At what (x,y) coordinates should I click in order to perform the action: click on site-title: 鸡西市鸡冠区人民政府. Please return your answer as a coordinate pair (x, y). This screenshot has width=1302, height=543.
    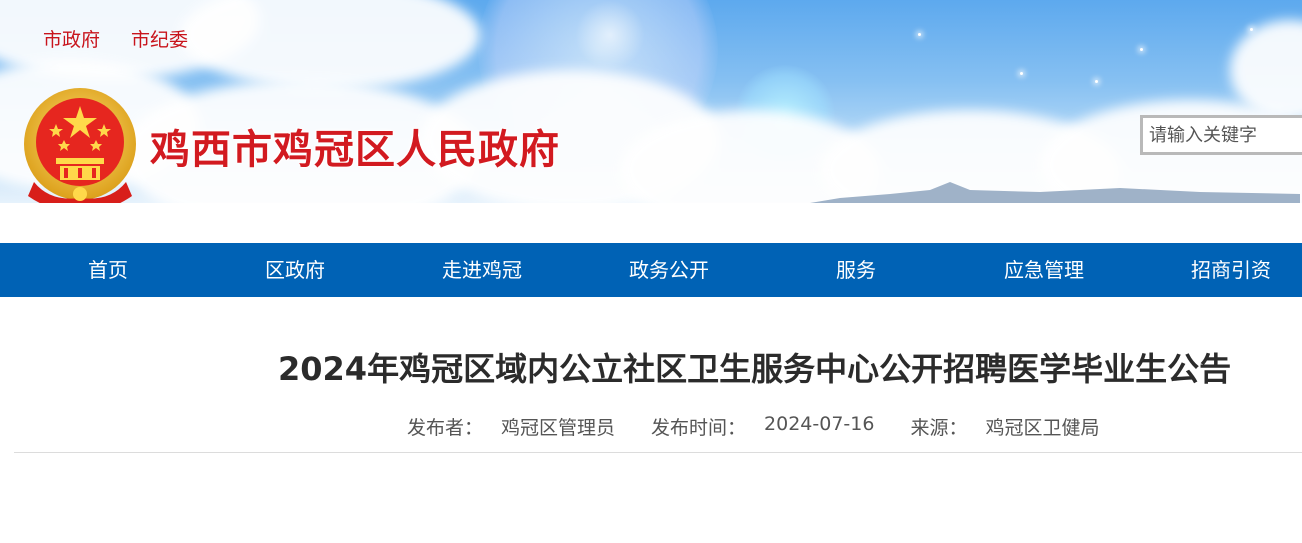
    Looking at the image, I should click on (355, 149).